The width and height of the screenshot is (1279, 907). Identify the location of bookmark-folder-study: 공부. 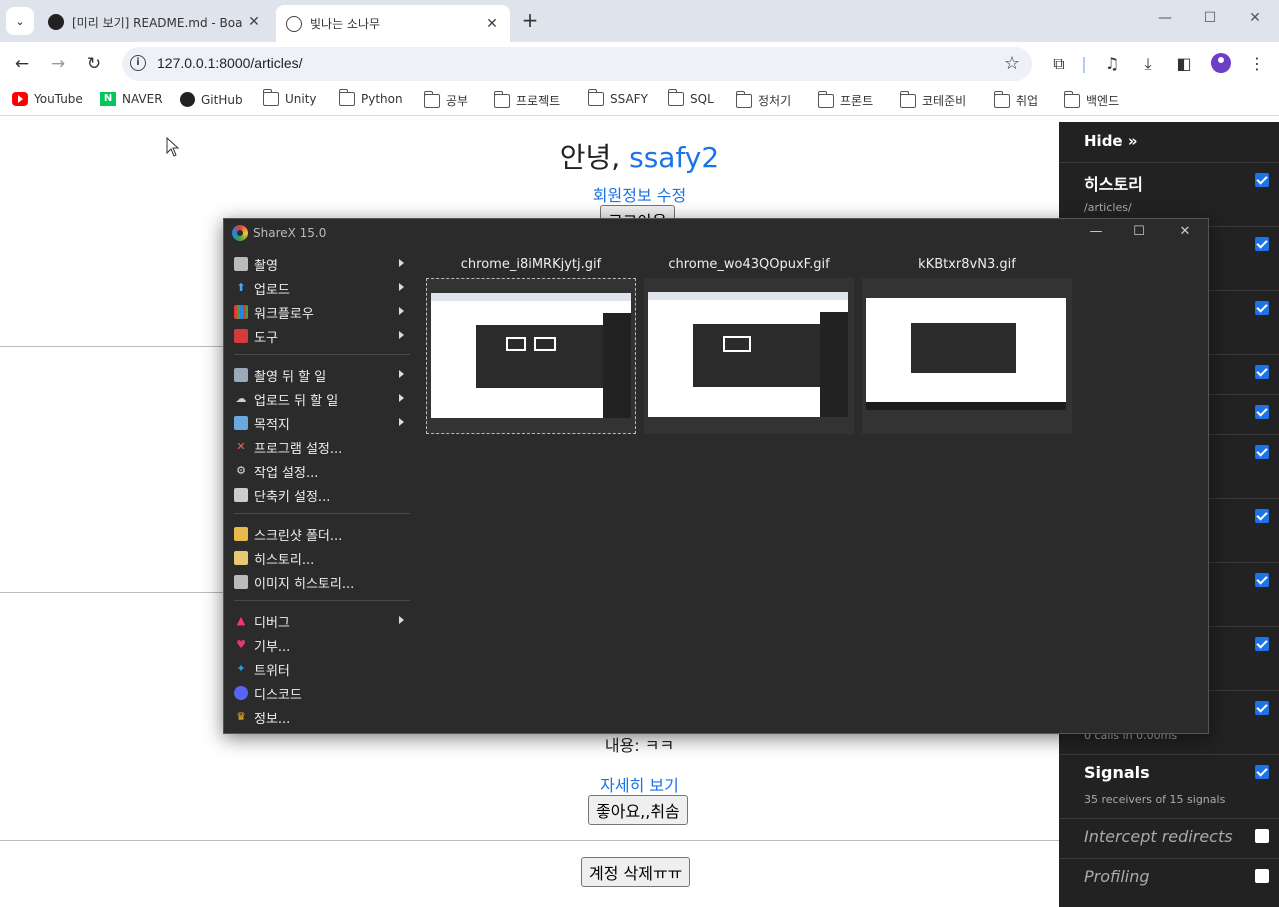
(445, 99).